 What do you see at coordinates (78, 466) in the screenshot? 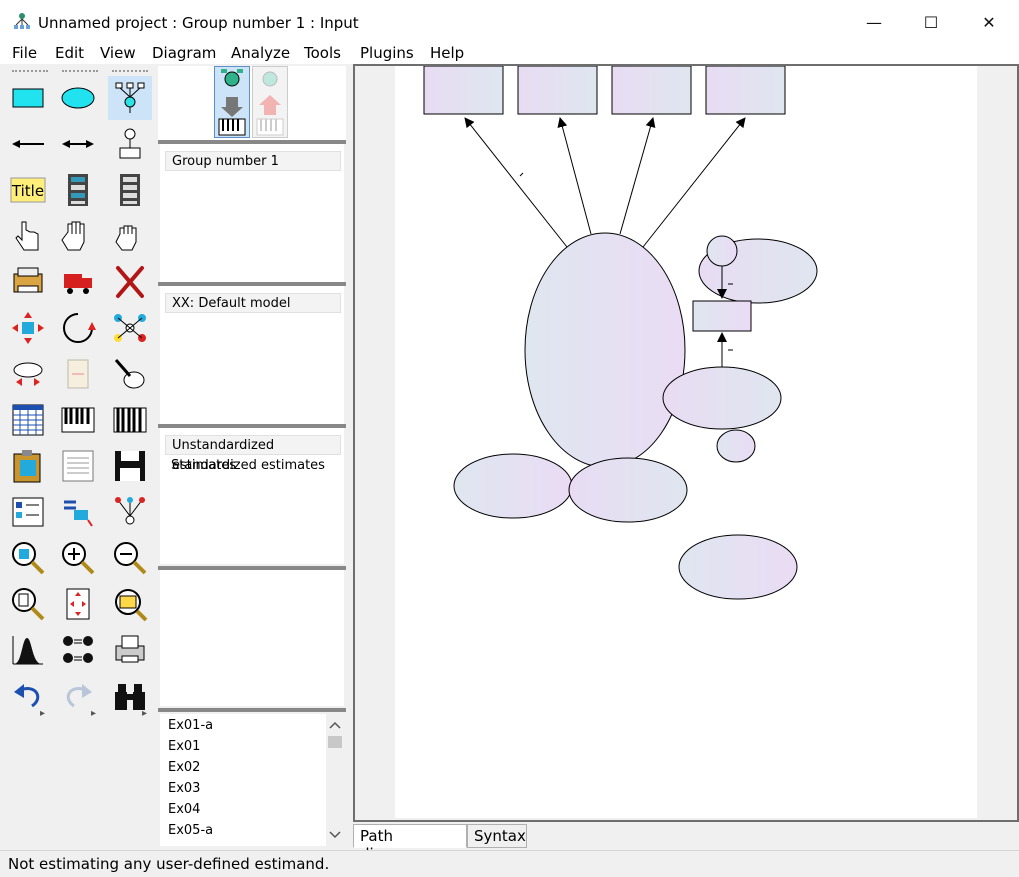
I see `view-text-output-tool` at bounding box center [78, 466].